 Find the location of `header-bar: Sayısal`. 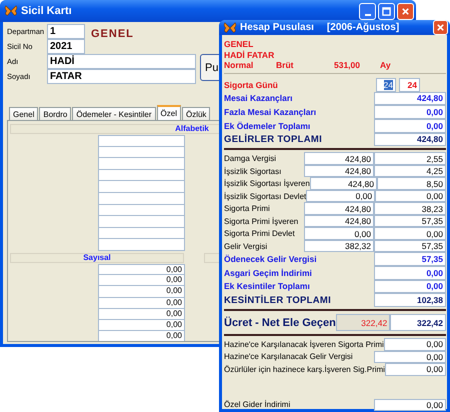

header-bar: Sayısal is located at coordinates (97, 257).